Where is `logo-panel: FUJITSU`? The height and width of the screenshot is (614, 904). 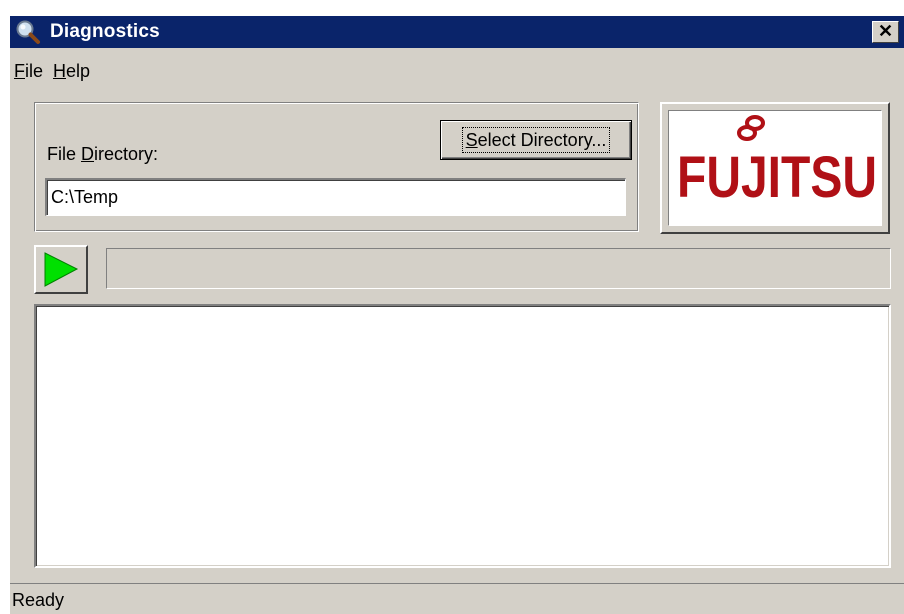
logo-panel: FUJITSU is located at coordinates (775, 168).